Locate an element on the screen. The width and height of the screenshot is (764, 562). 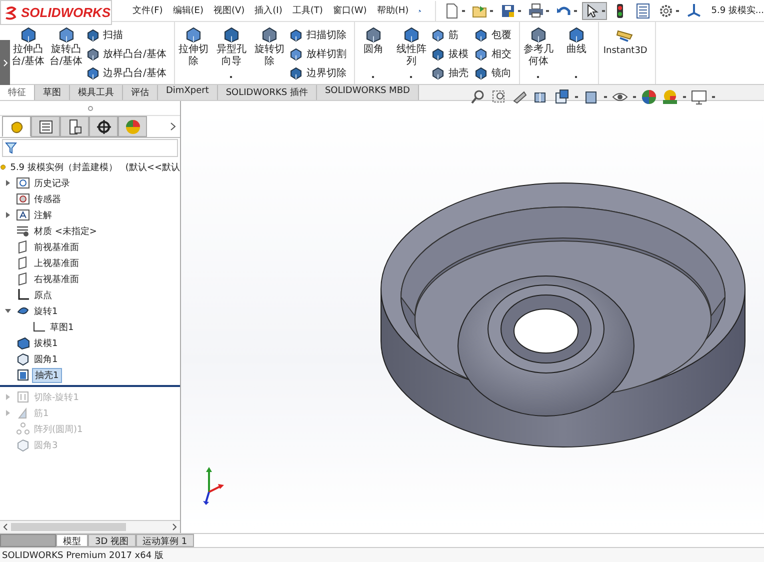
filter-field is located at coordinates (90, 148).